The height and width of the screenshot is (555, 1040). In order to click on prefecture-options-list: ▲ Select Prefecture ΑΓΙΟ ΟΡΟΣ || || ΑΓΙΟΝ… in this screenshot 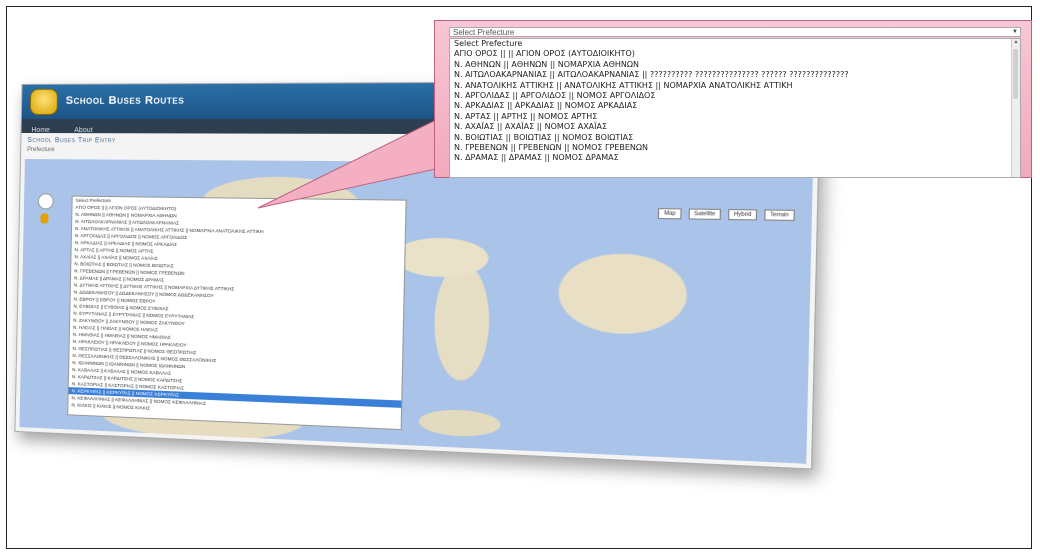, I will do `click(735, 108)`.